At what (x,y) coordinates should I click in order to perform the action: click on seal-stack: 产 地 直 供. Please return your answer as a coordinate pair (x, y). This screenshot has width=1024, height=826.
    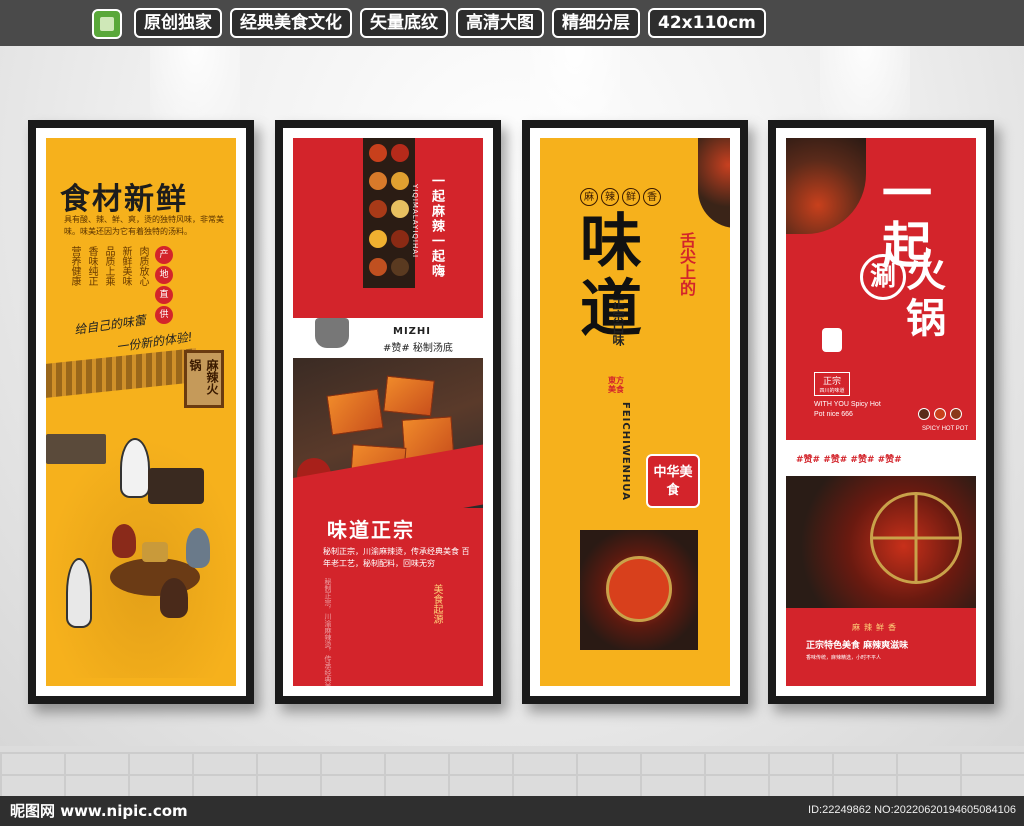
    Looking at the image, I should click on (164, 285).